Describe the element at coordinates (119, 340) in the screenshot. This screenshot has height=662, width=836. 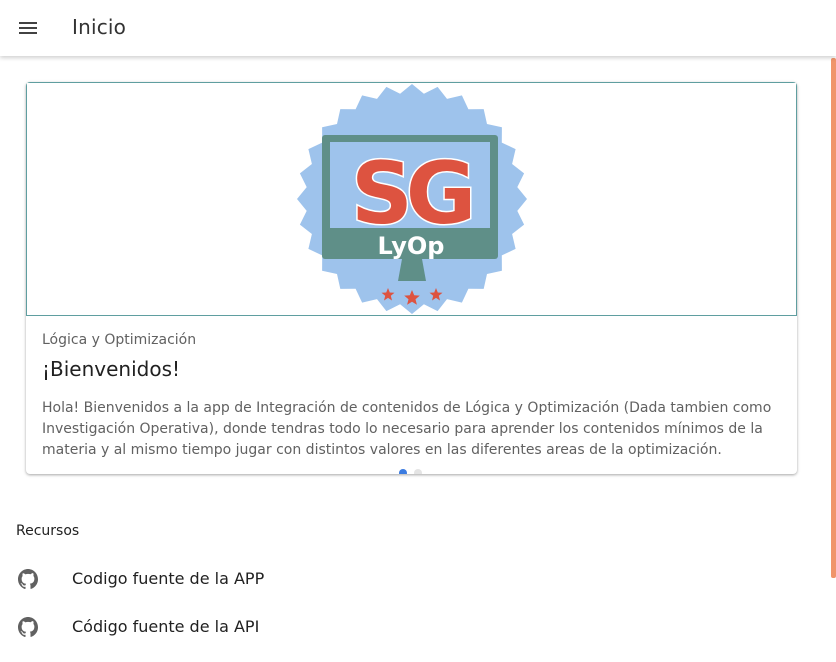
I see `card-subtitle: Lógica y Optimización` at that location.